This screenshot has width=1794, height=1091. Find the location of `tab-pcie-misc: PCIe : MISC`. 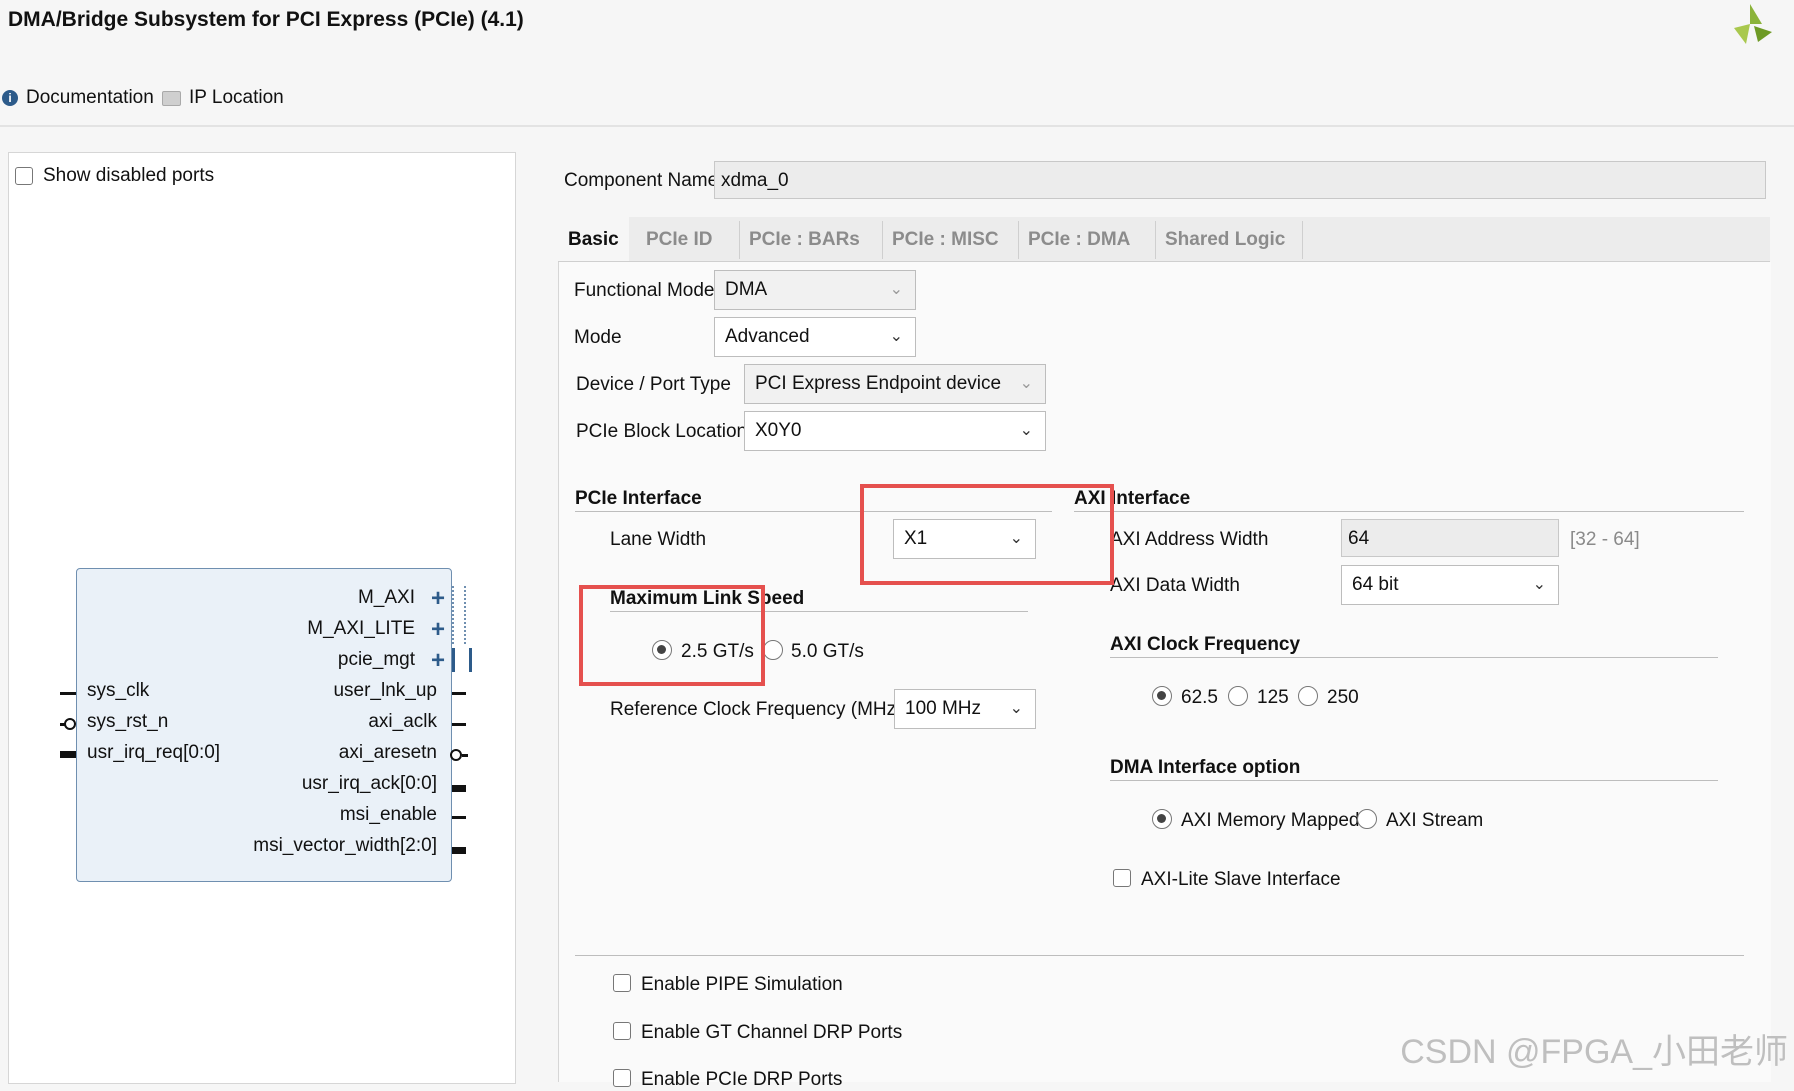

tab-pcie-misc: PCIe : MISC is located at coordinates (945, 239).